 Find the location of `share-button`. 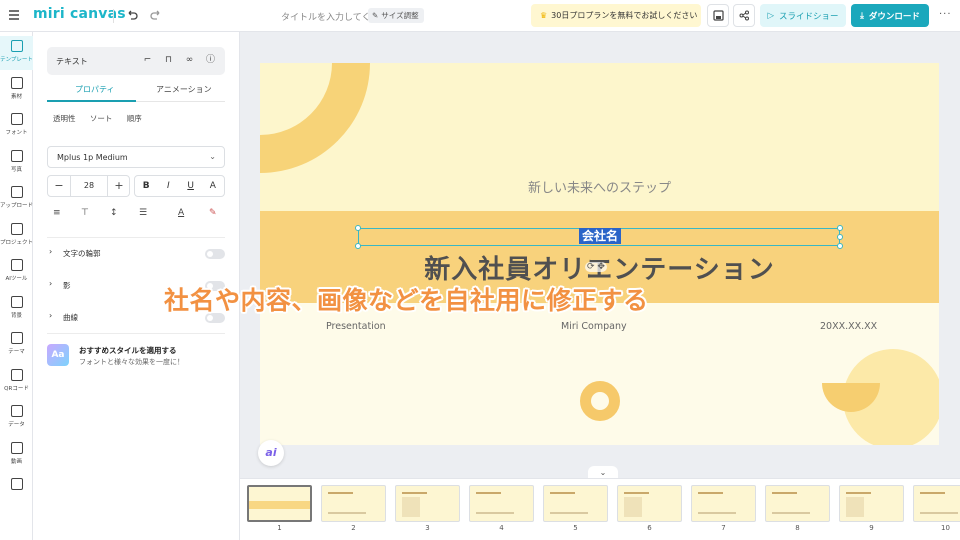

share-button is located at coordinates (744, 15).